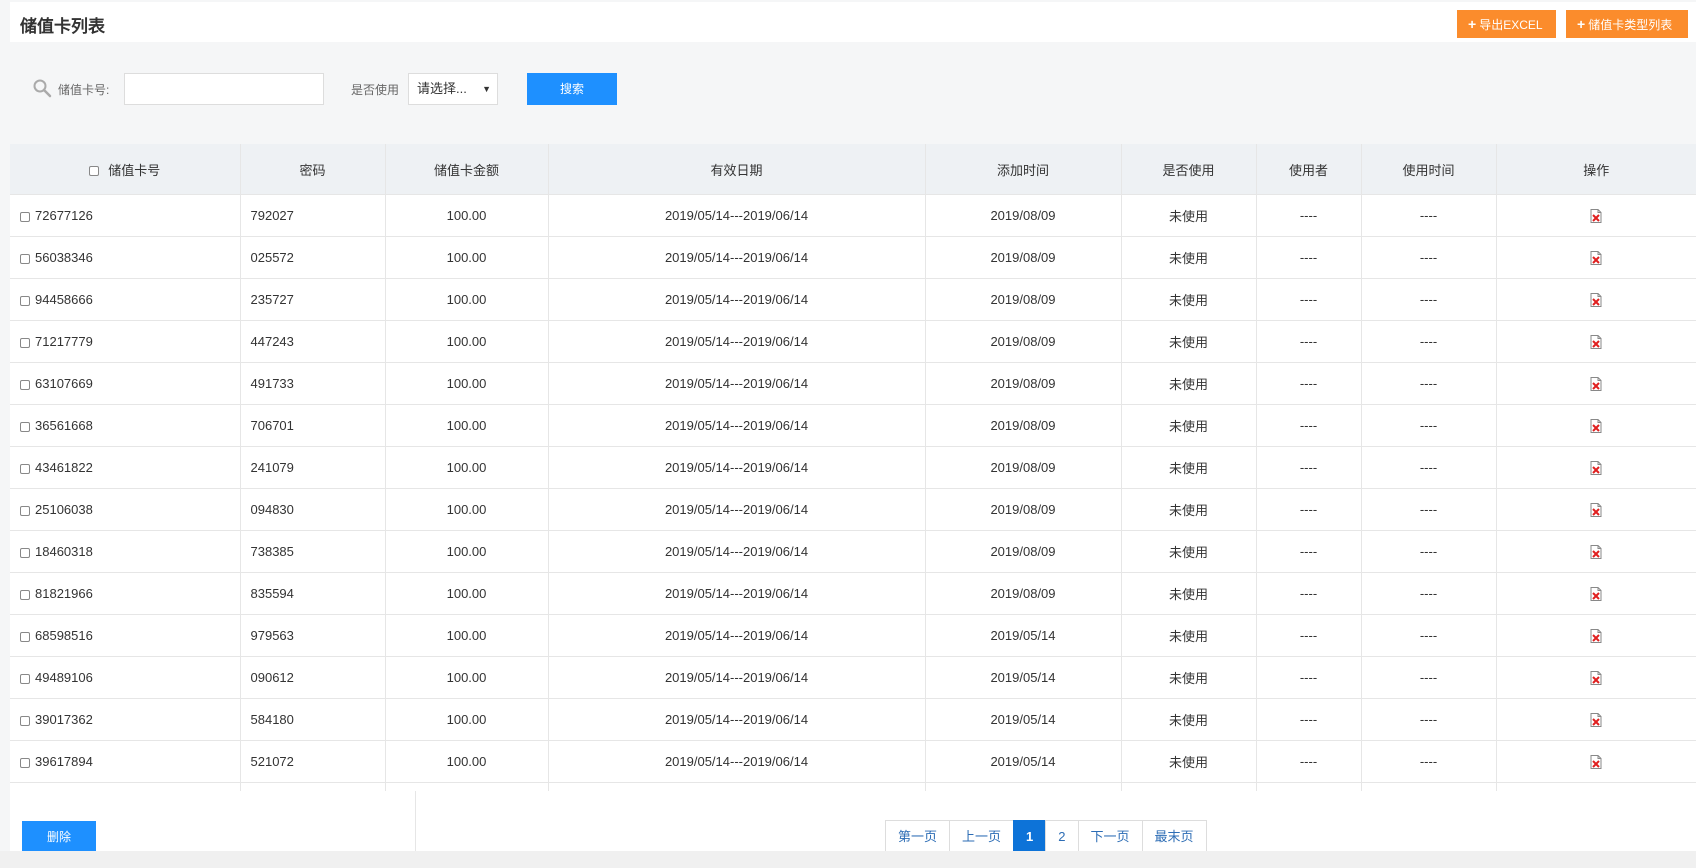 This screenshot has width=1696, height=868. What do you see at coordinates (1030, 837) in the screenshot?
I see `page-button-current: 1` at bounding box center [1030, 837].